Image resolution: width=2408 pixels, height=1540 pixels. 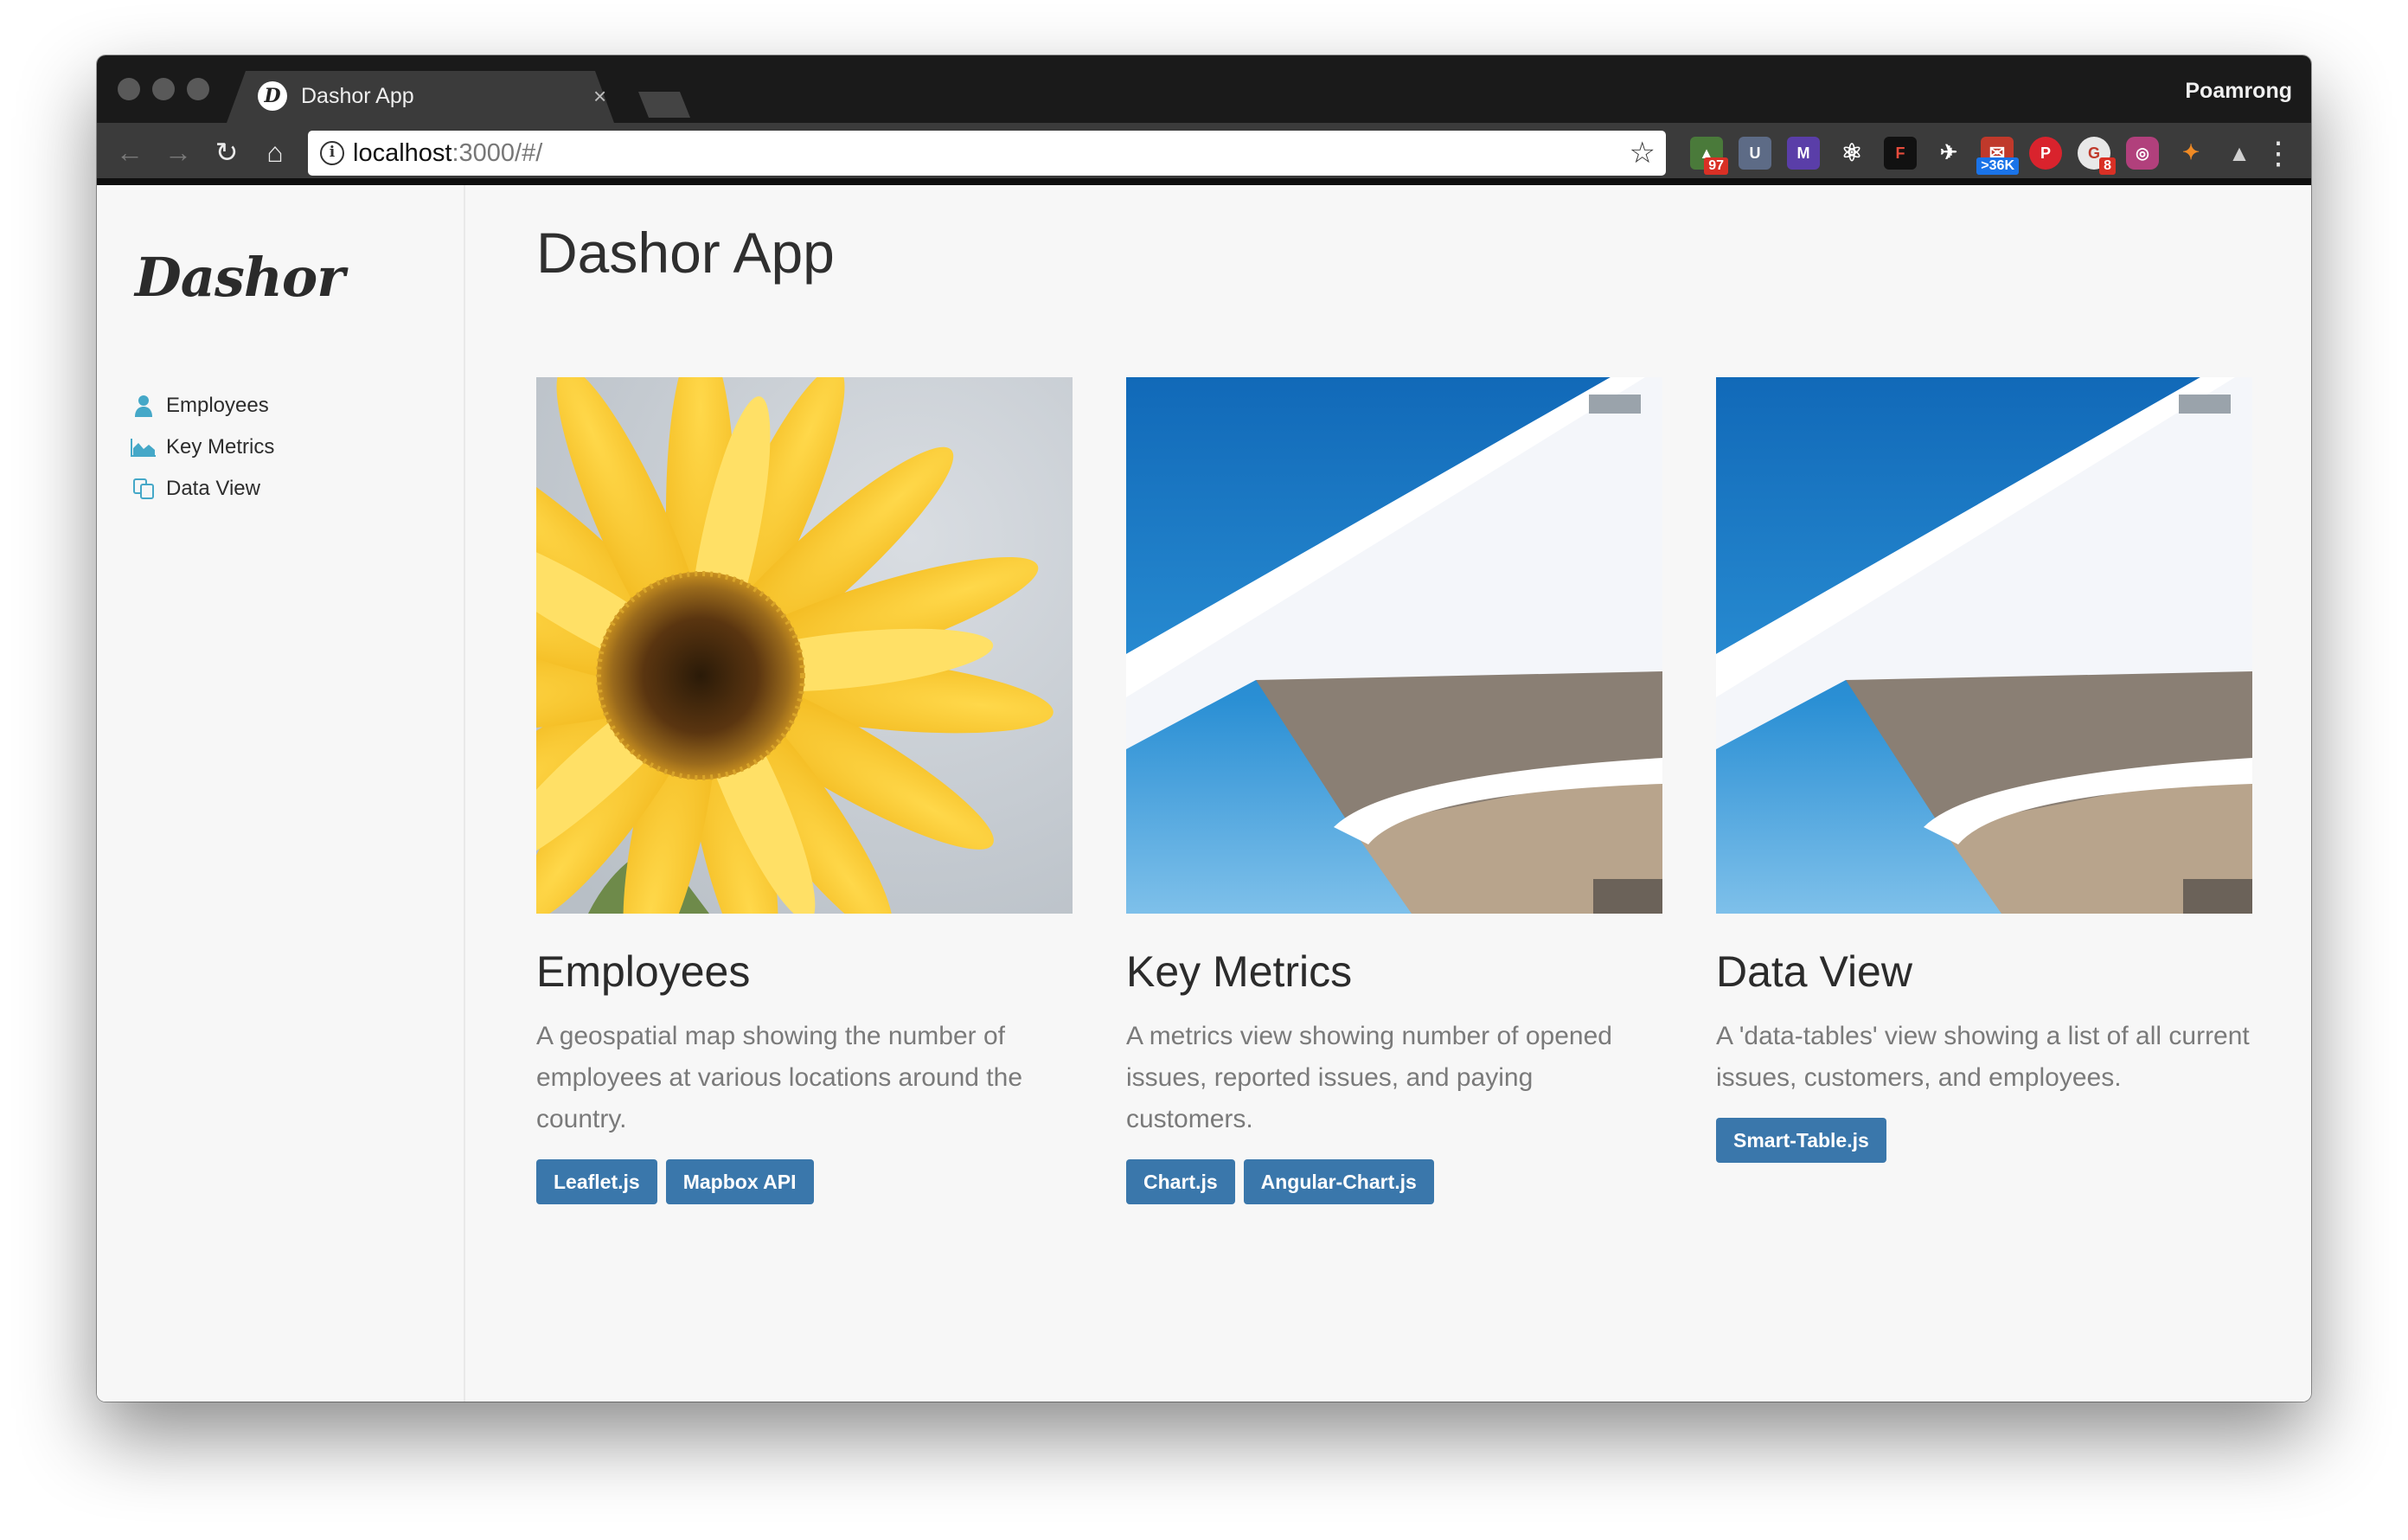 What do you see at coordinates (129, 89) in the screenshot?
I see `close-window-button` at bounding box center [129, 89].